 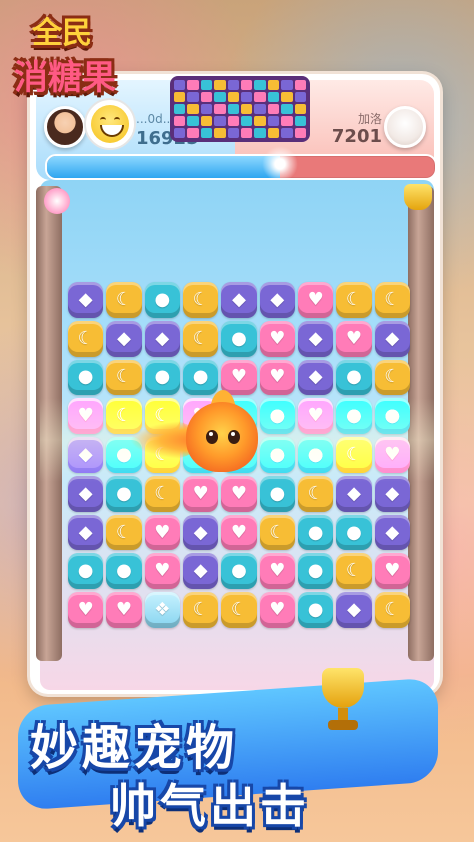 What do you see at coordinates (65, 127) in the screenshot?
I see `player-left-avatar` at bounding box center [65, 127].